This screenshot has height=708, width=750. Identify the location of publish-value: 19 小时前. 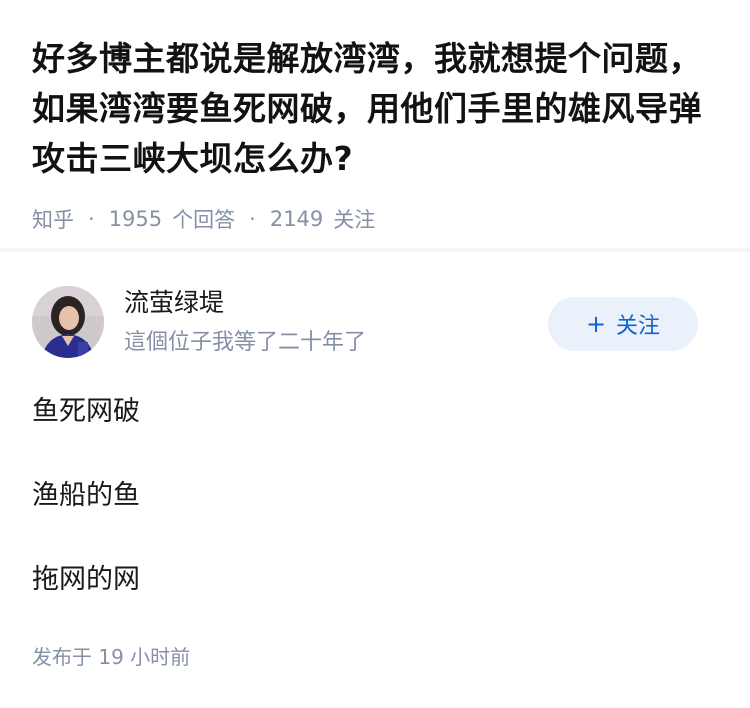
(144, 657).